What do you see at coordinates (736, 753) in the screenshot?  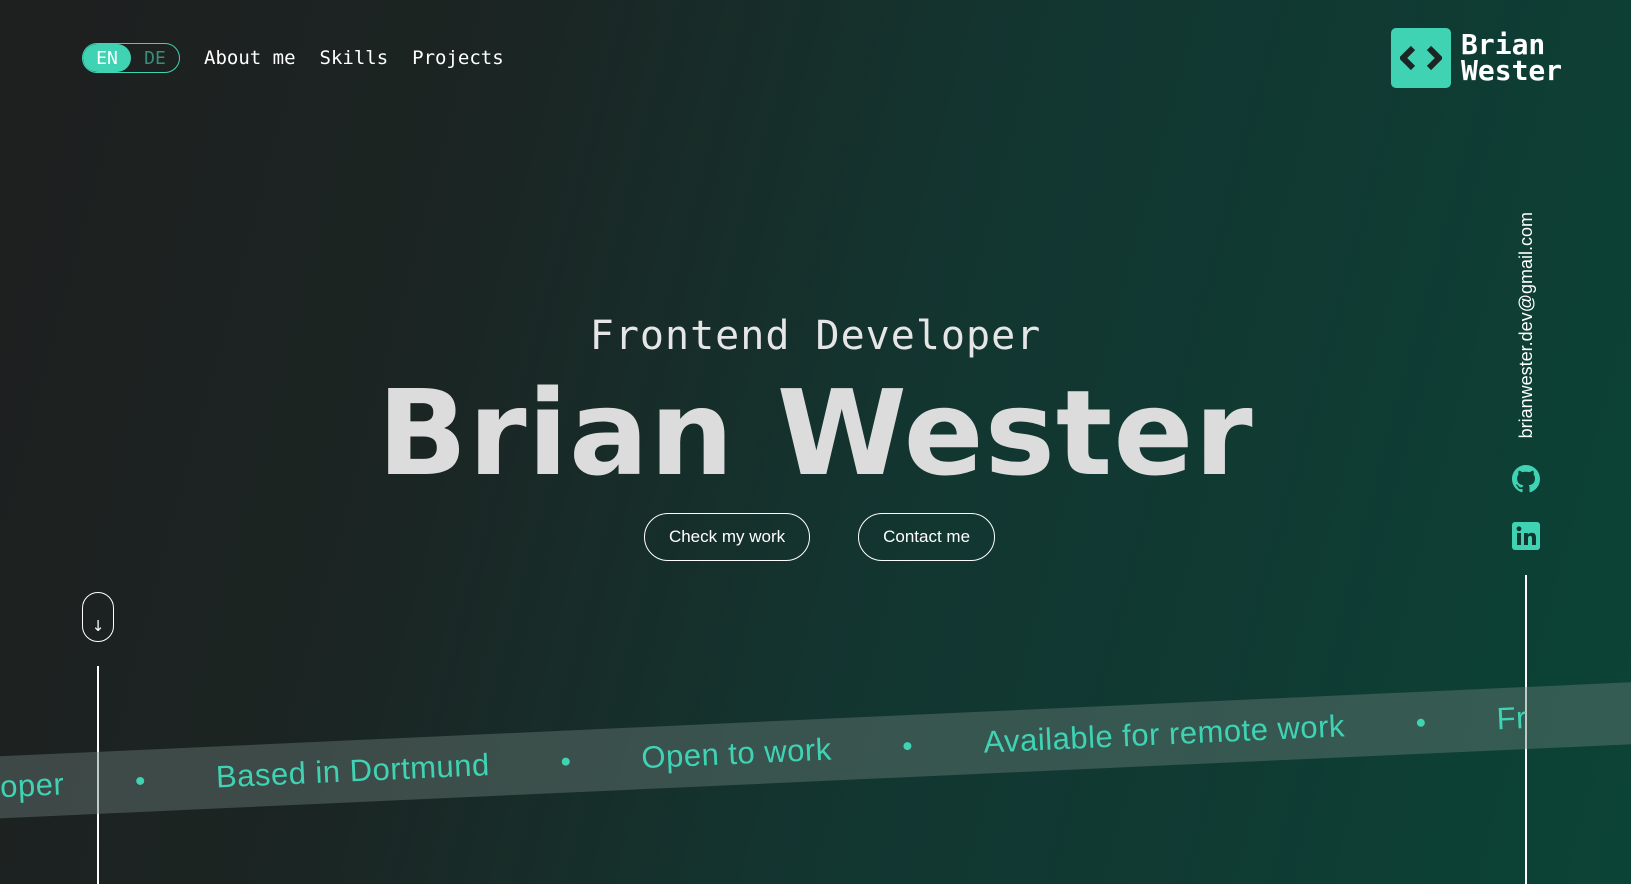 I see `marquee-item: Open to work` at bounding box center [736, 753].